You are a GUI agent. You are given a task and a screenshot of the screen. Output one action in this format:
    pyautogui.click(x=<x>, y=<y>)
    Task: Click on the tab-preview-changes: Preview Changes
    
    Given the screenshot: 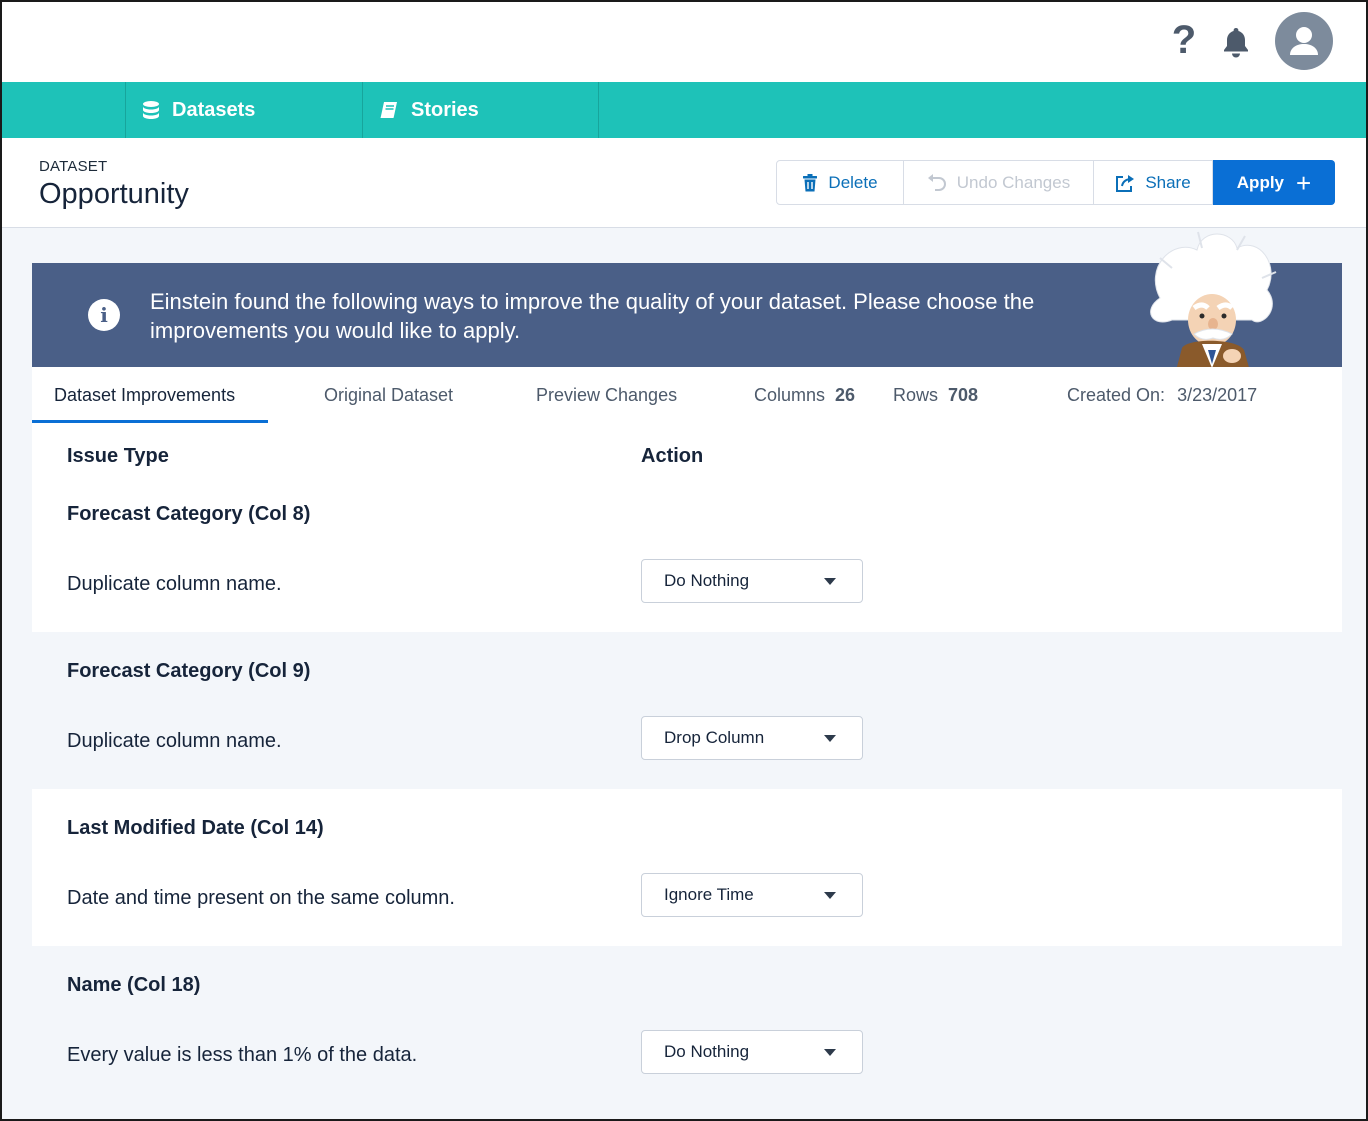 What is the action you would take?
    pyautogui.click(x=606, y=395)
    